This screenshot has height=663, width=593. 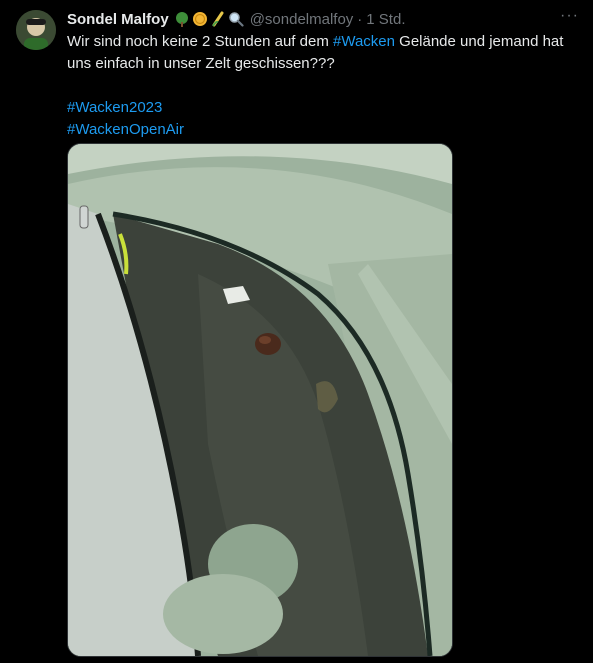 What do you see at coordinates (302, 19) in the screenshot?
I see `author-handle: @sondelmalfoy` at bounding box center [302, 19].